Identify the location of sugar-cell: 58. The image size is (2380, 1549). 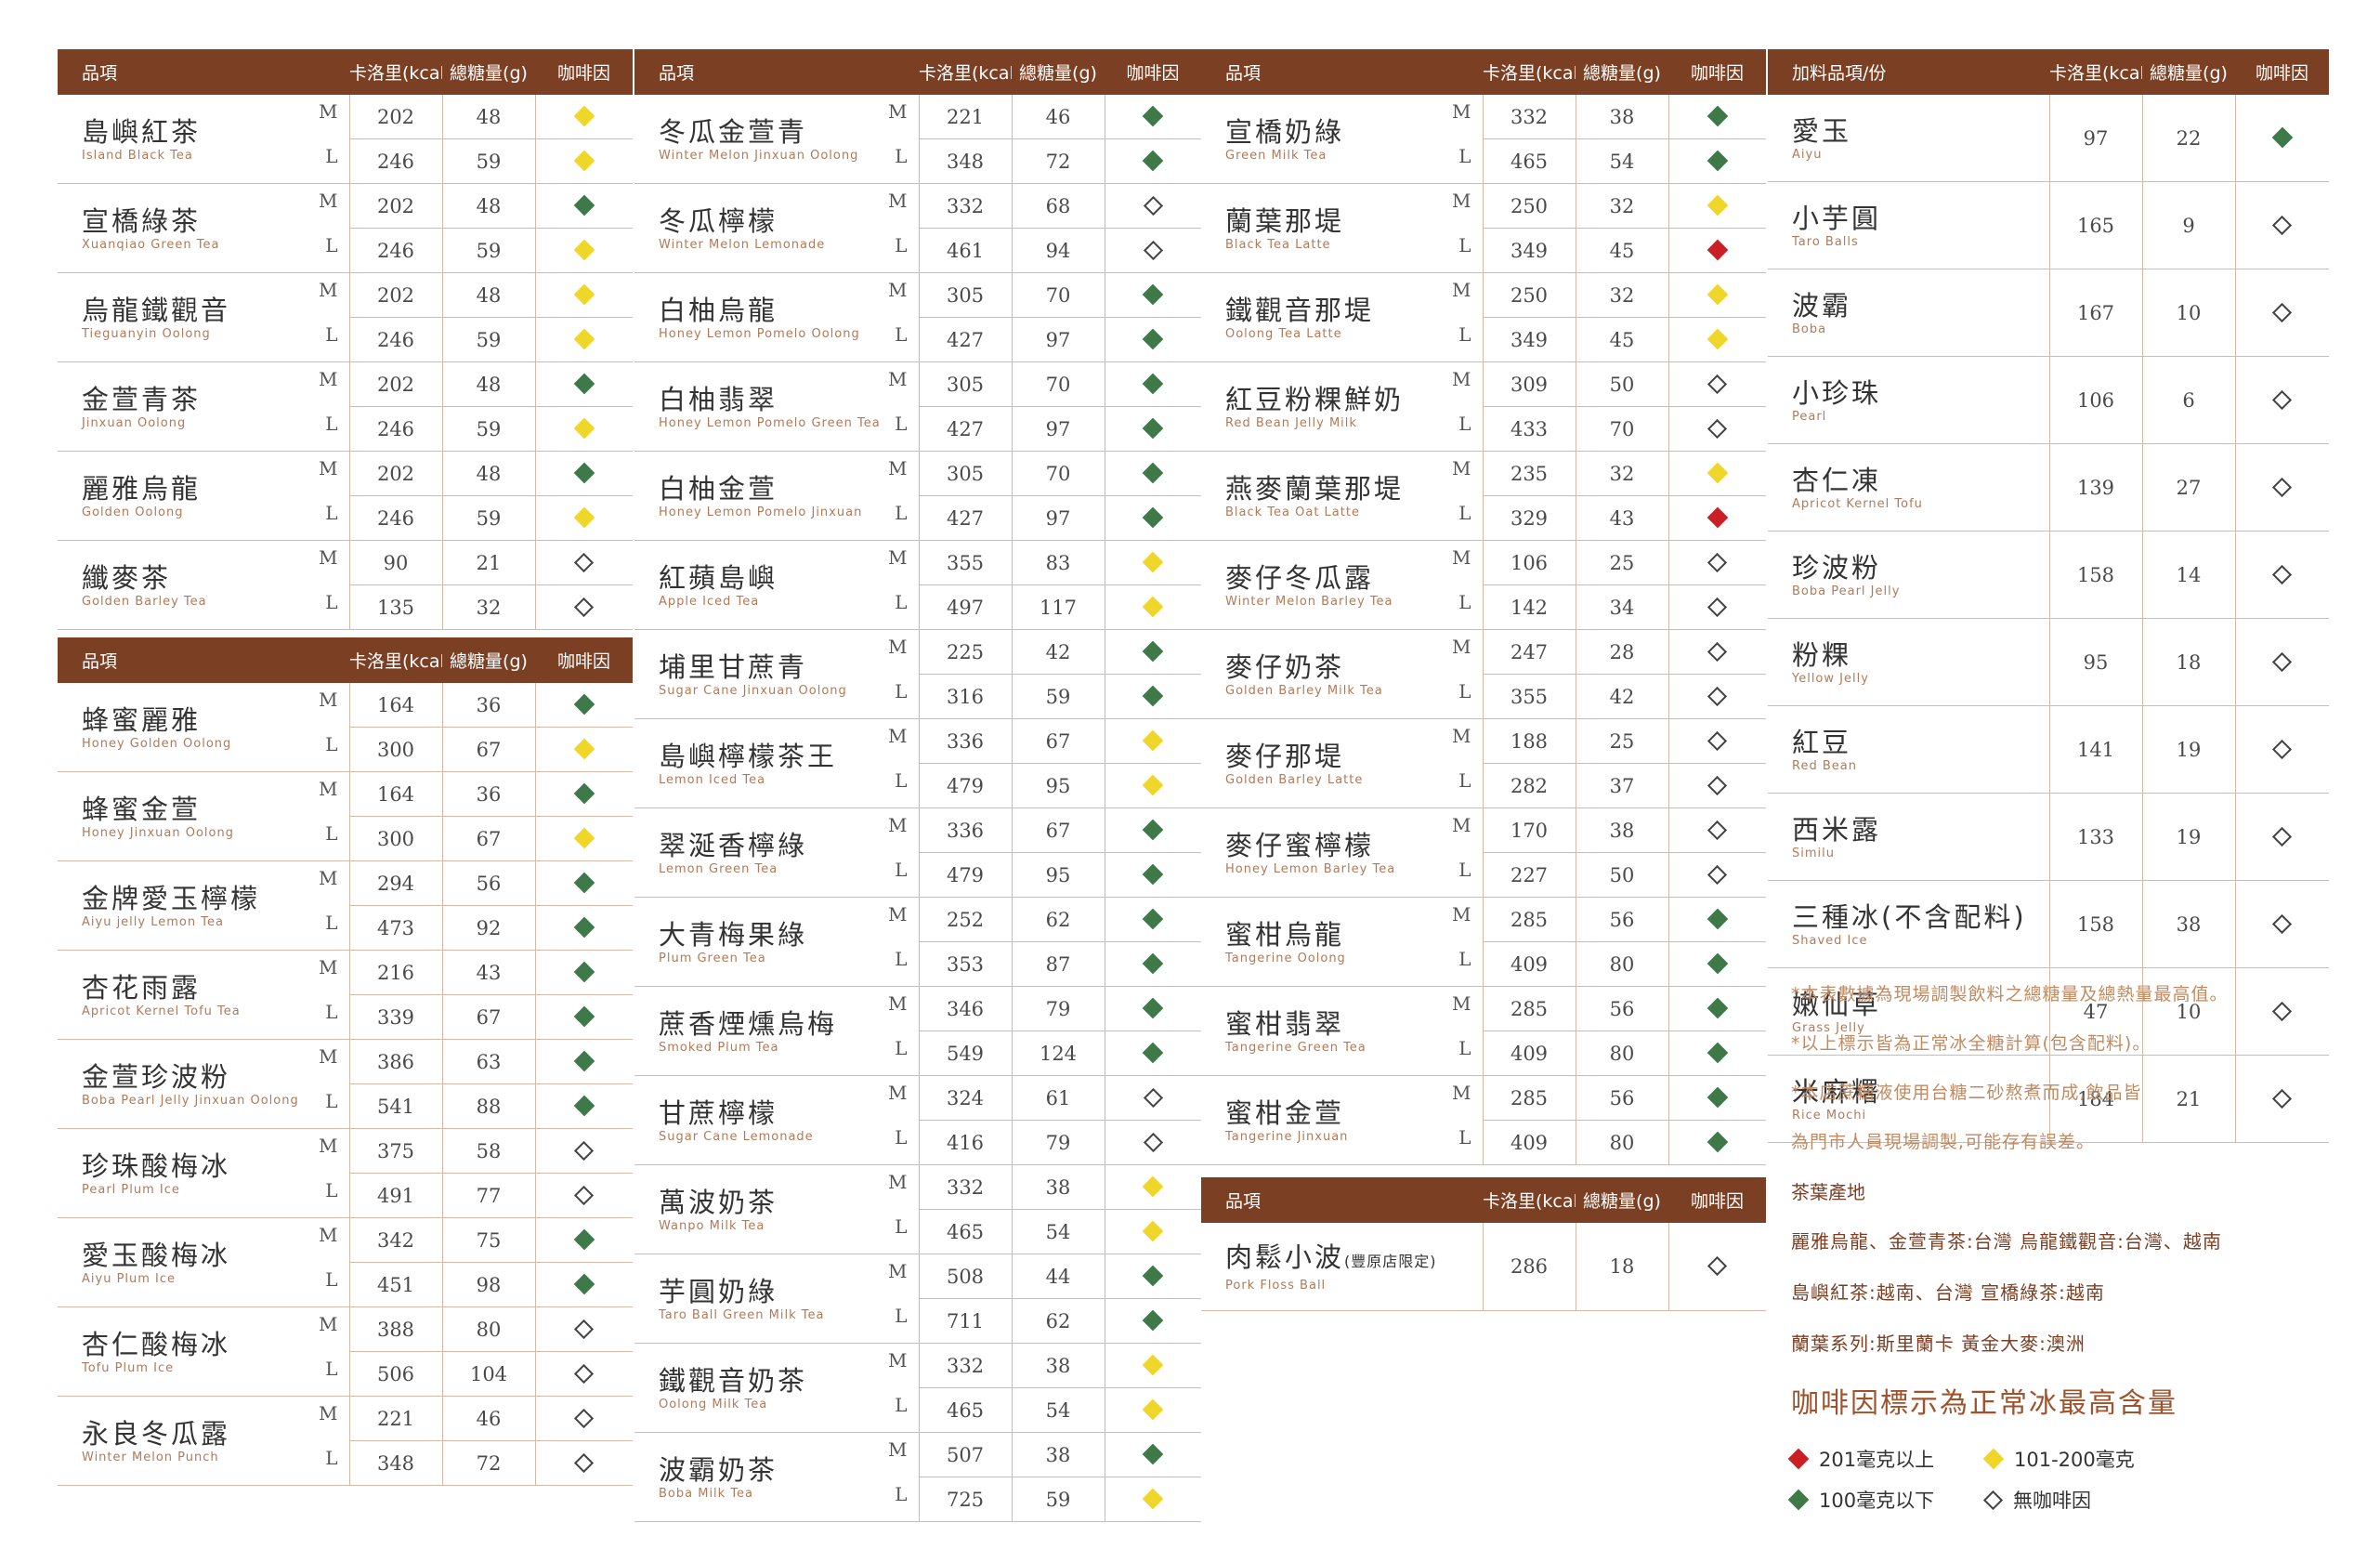
(489, 1151).